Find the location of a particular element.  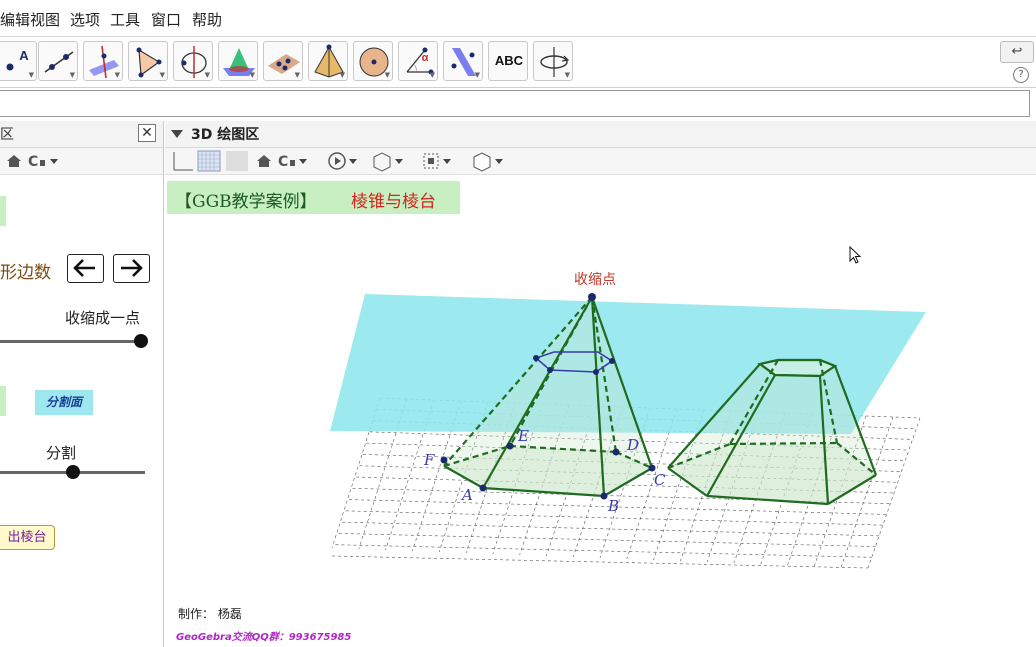

tool-circle-axis: ▼ is located at coordinates (193, 61).